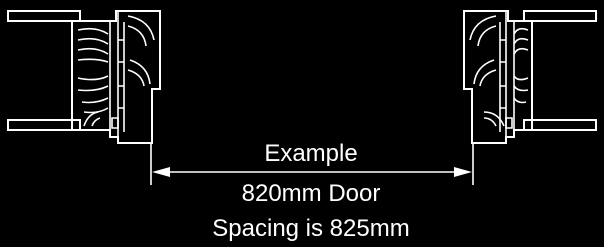 The height and width of the screenshot is (247, 604). I want to click on left-arrowhead, so click(161, 172).